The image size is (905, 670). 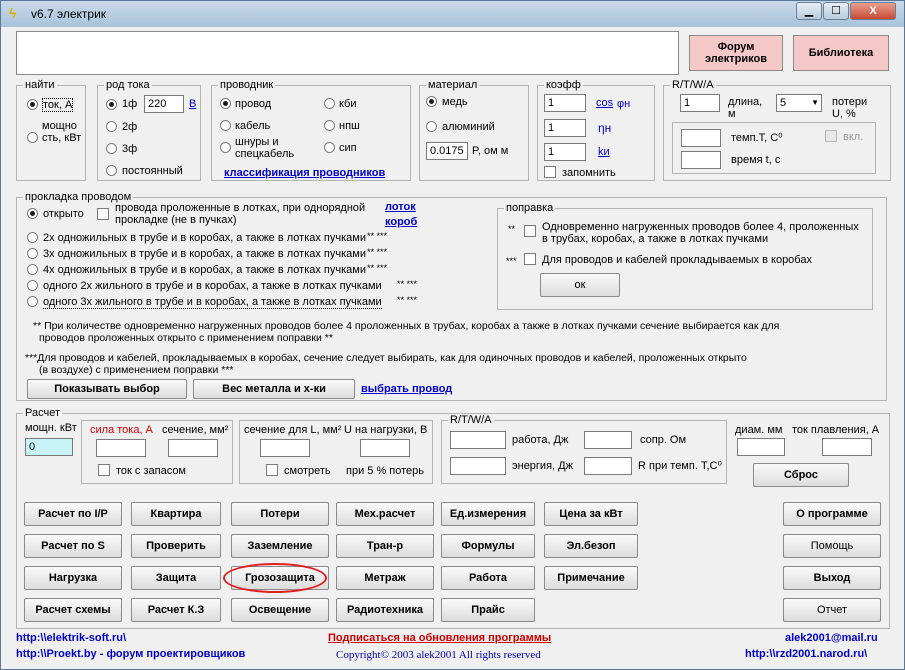 What do you see at coordinates (701, 160) in the screenshot?
I see `time-input` at bounding box center [701, 160].